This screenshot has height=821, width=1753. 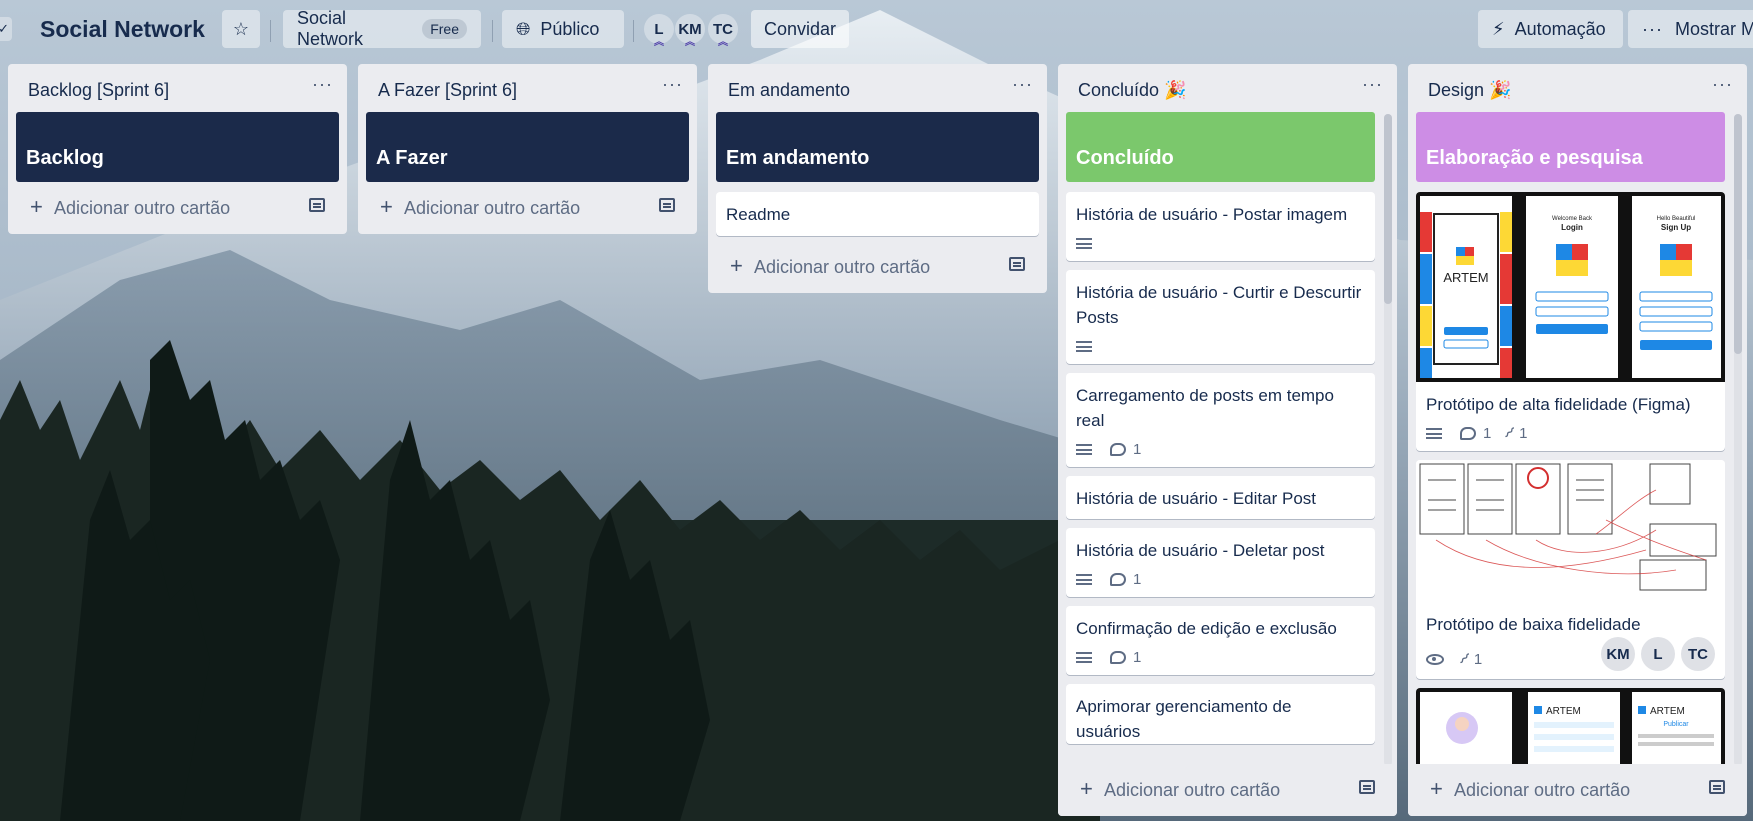 I want to click on card-cover-image: ARTEM ARTEM Publicar, so click(x=1570, y=726).